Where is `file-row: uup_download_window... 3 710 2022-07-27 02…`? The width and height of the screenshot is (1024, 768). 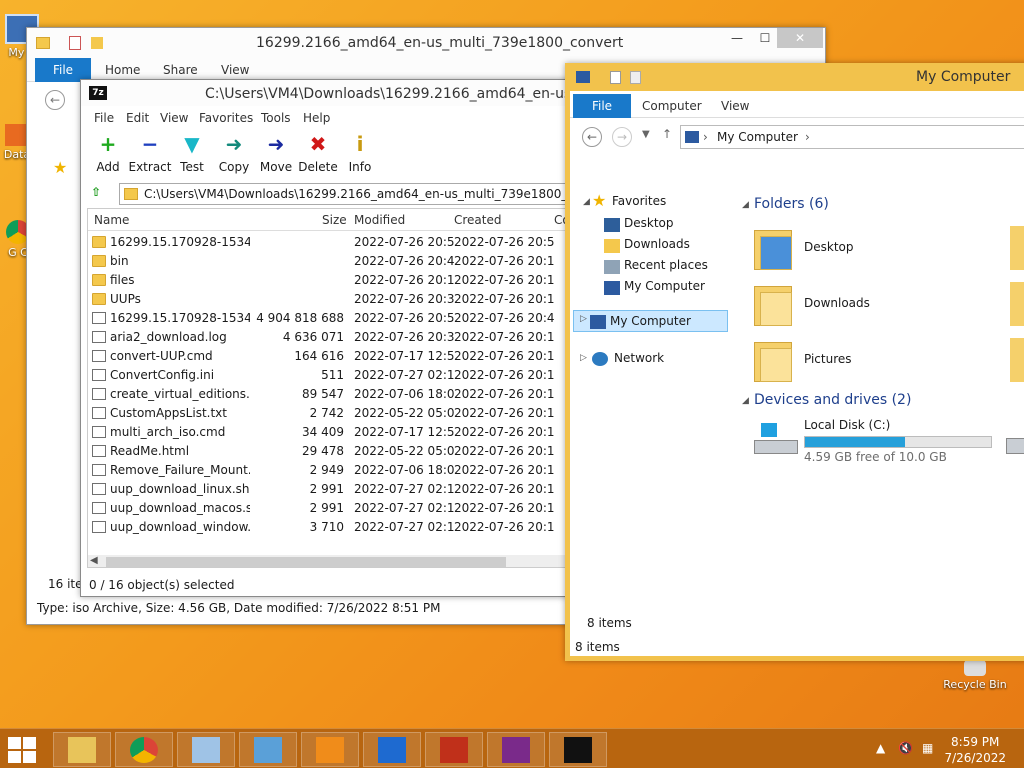
file-row: uup_download_window... 3 710 2022-07-27 02… is located at coordinates (327, 527).